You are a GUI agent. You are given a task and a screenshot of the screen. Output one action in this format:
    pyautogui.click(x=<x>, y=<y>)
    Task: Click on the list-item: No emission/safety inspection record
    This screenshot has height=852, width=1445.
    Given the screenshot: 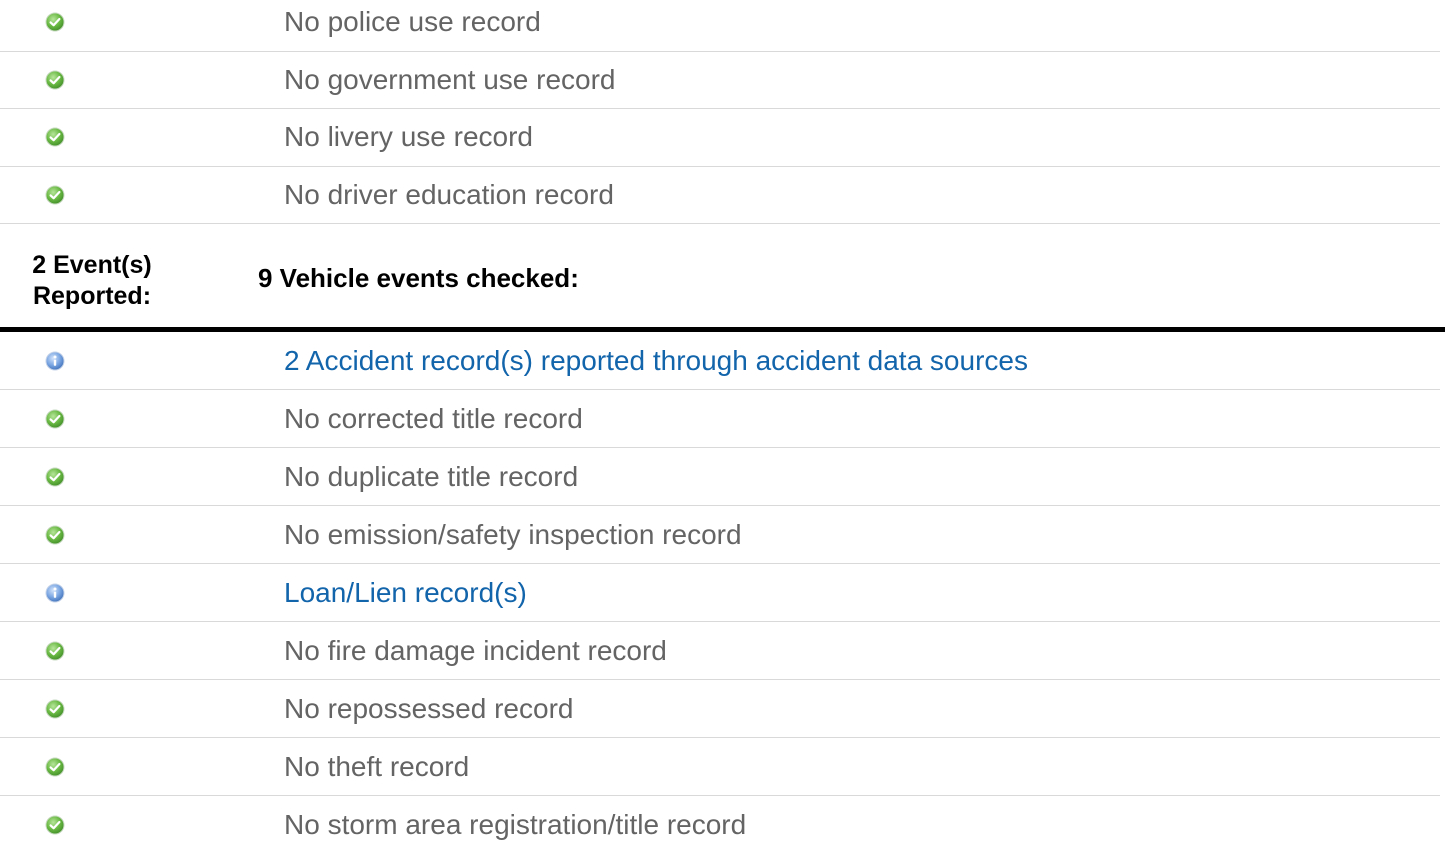 What is the action you would take?
    pyautogui.click(x=720, y=535)
    